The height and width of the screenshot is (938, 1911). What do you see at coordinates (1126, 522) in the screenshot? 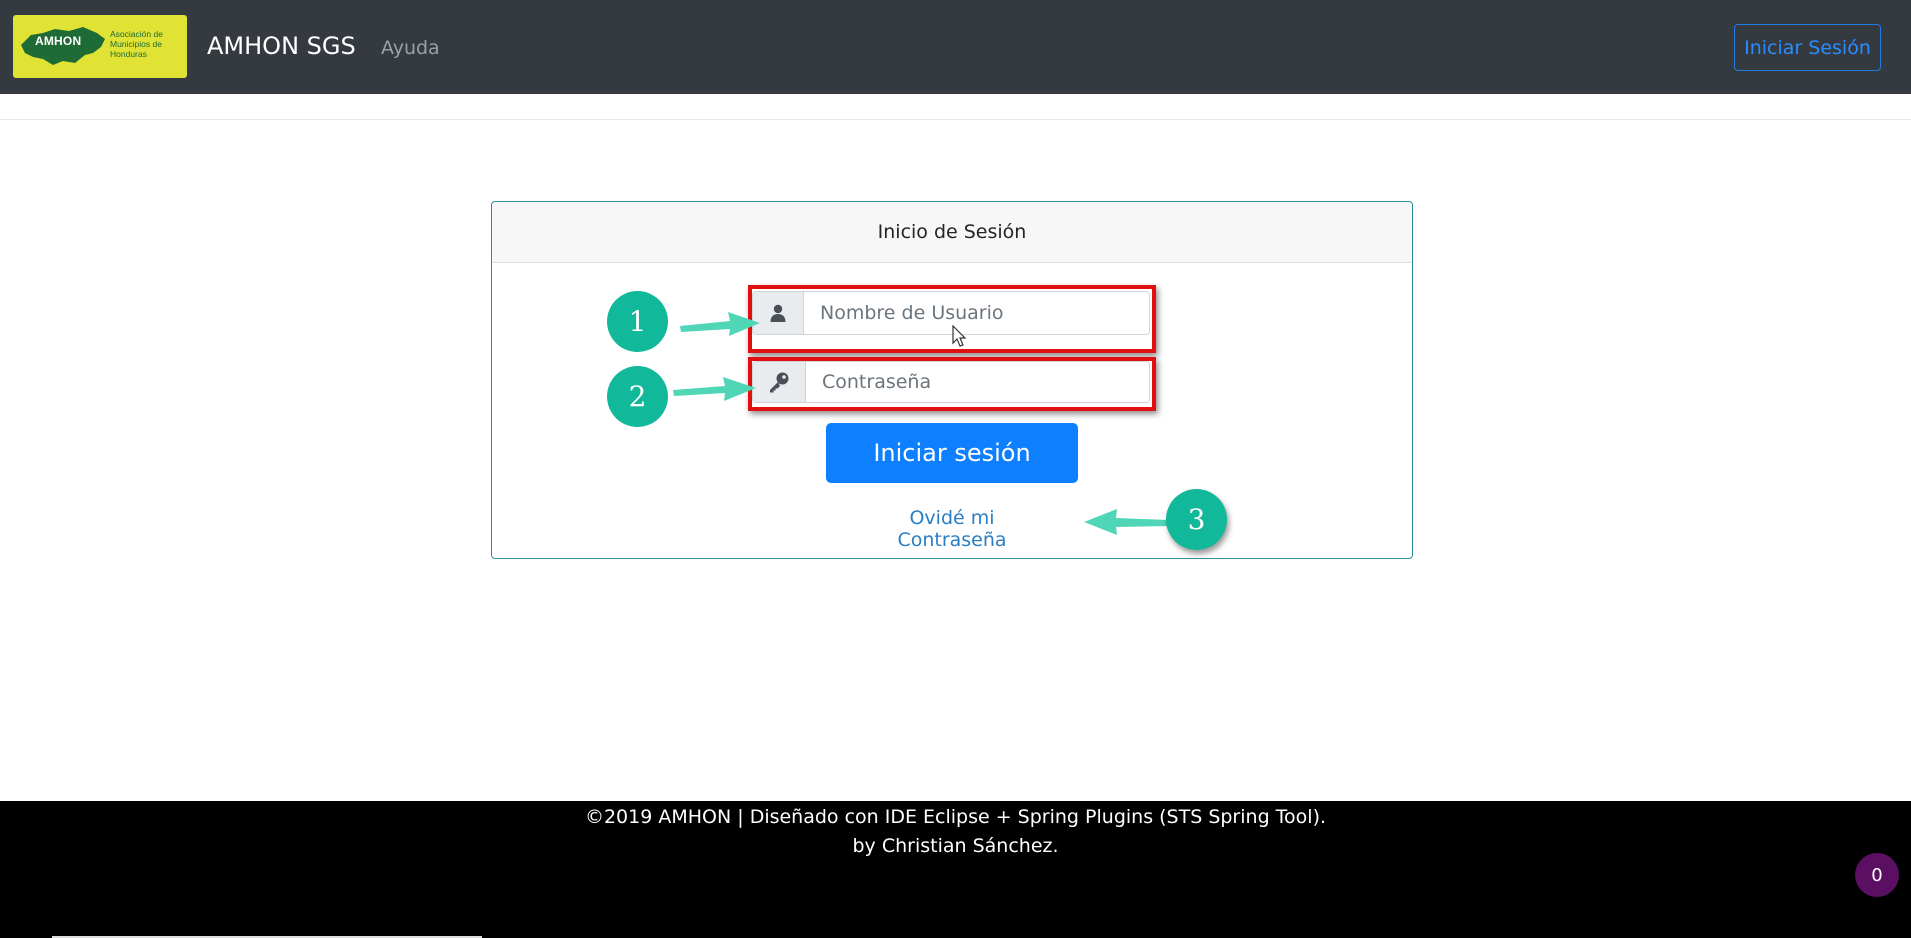
I see `arrow-3-icon` at bounding box center [1126, 522].